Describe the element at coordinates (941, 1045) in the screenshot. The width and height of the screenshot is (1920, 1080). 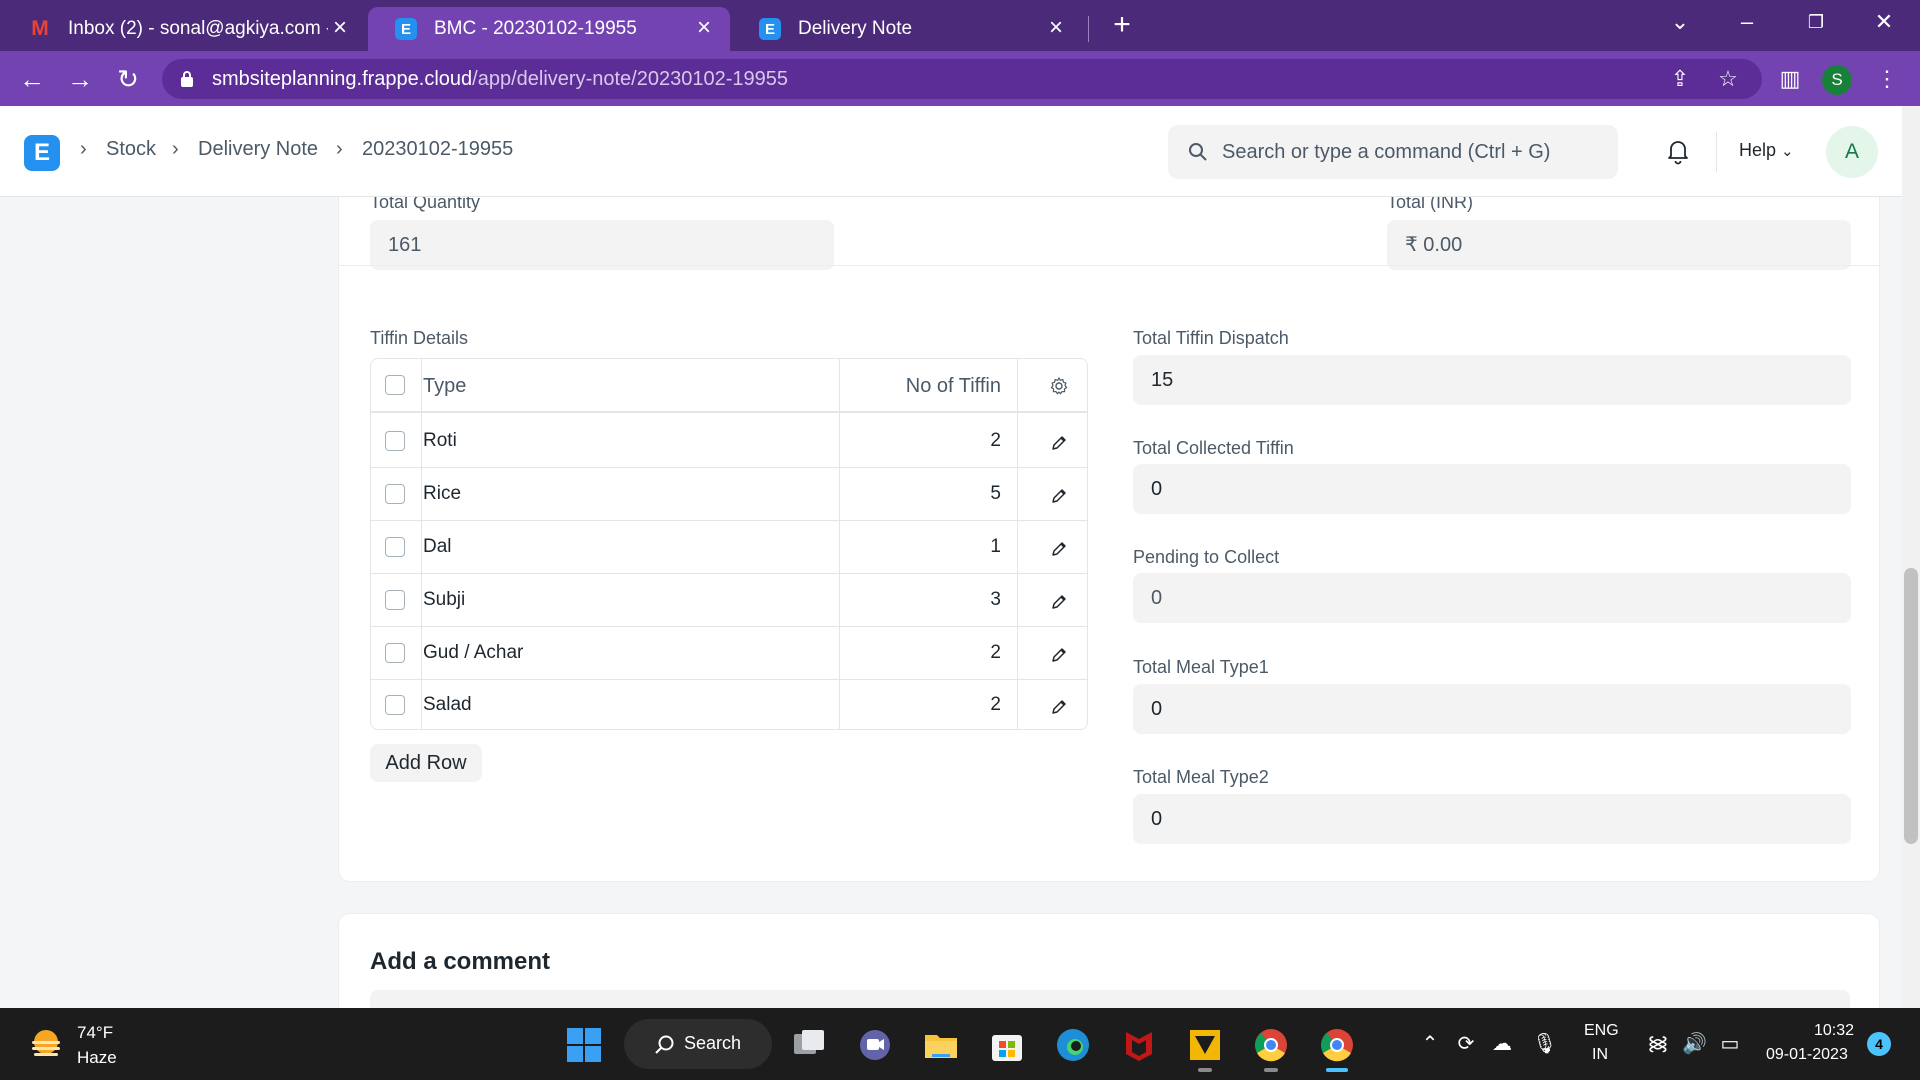
I see `file-explorer-icon` at that location.